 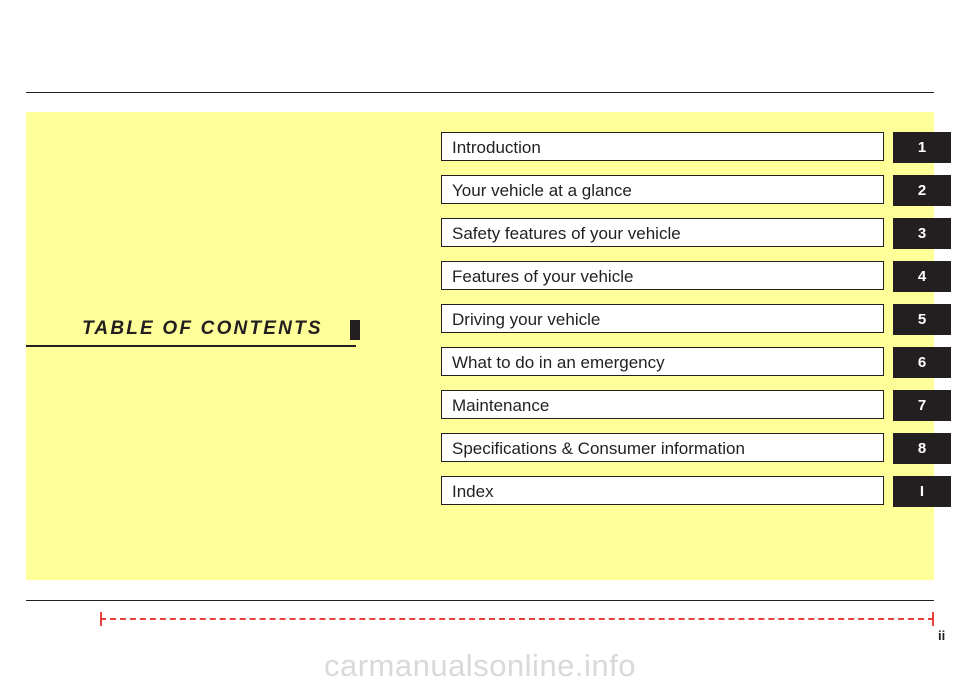 I want to click on contents-entry-box: What to do in an emergency, so click(x=662, y=361).